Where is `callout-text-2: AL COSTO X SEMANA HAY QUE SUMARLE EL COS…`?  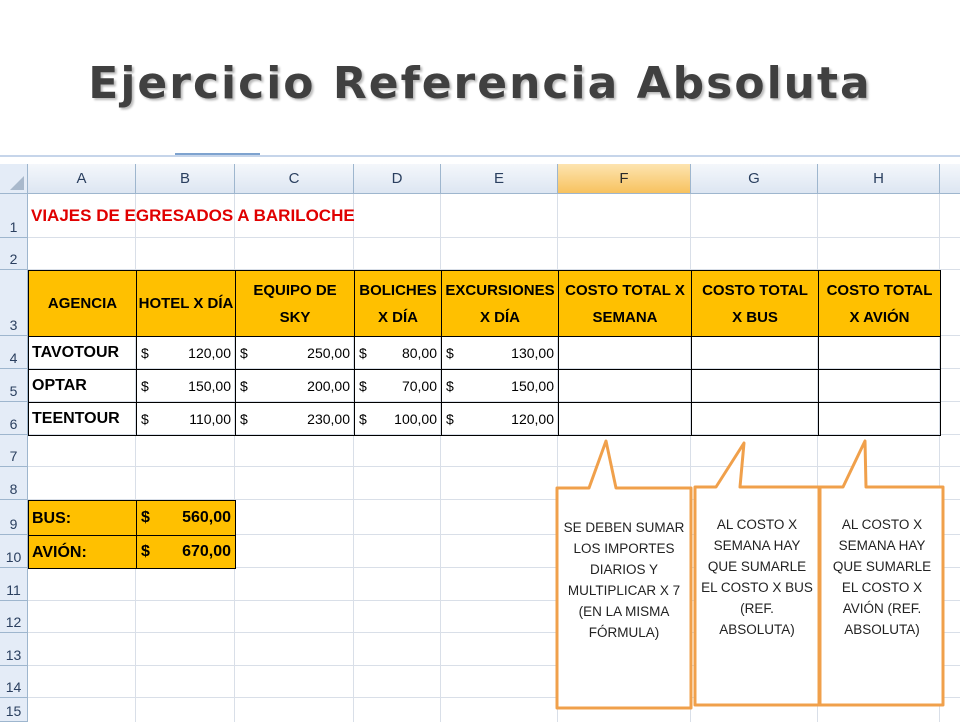 callout-text-2: AL COSTO X SEMANA HAY QUE SUMARLE EL COS… is located at coordinates (757, 577).